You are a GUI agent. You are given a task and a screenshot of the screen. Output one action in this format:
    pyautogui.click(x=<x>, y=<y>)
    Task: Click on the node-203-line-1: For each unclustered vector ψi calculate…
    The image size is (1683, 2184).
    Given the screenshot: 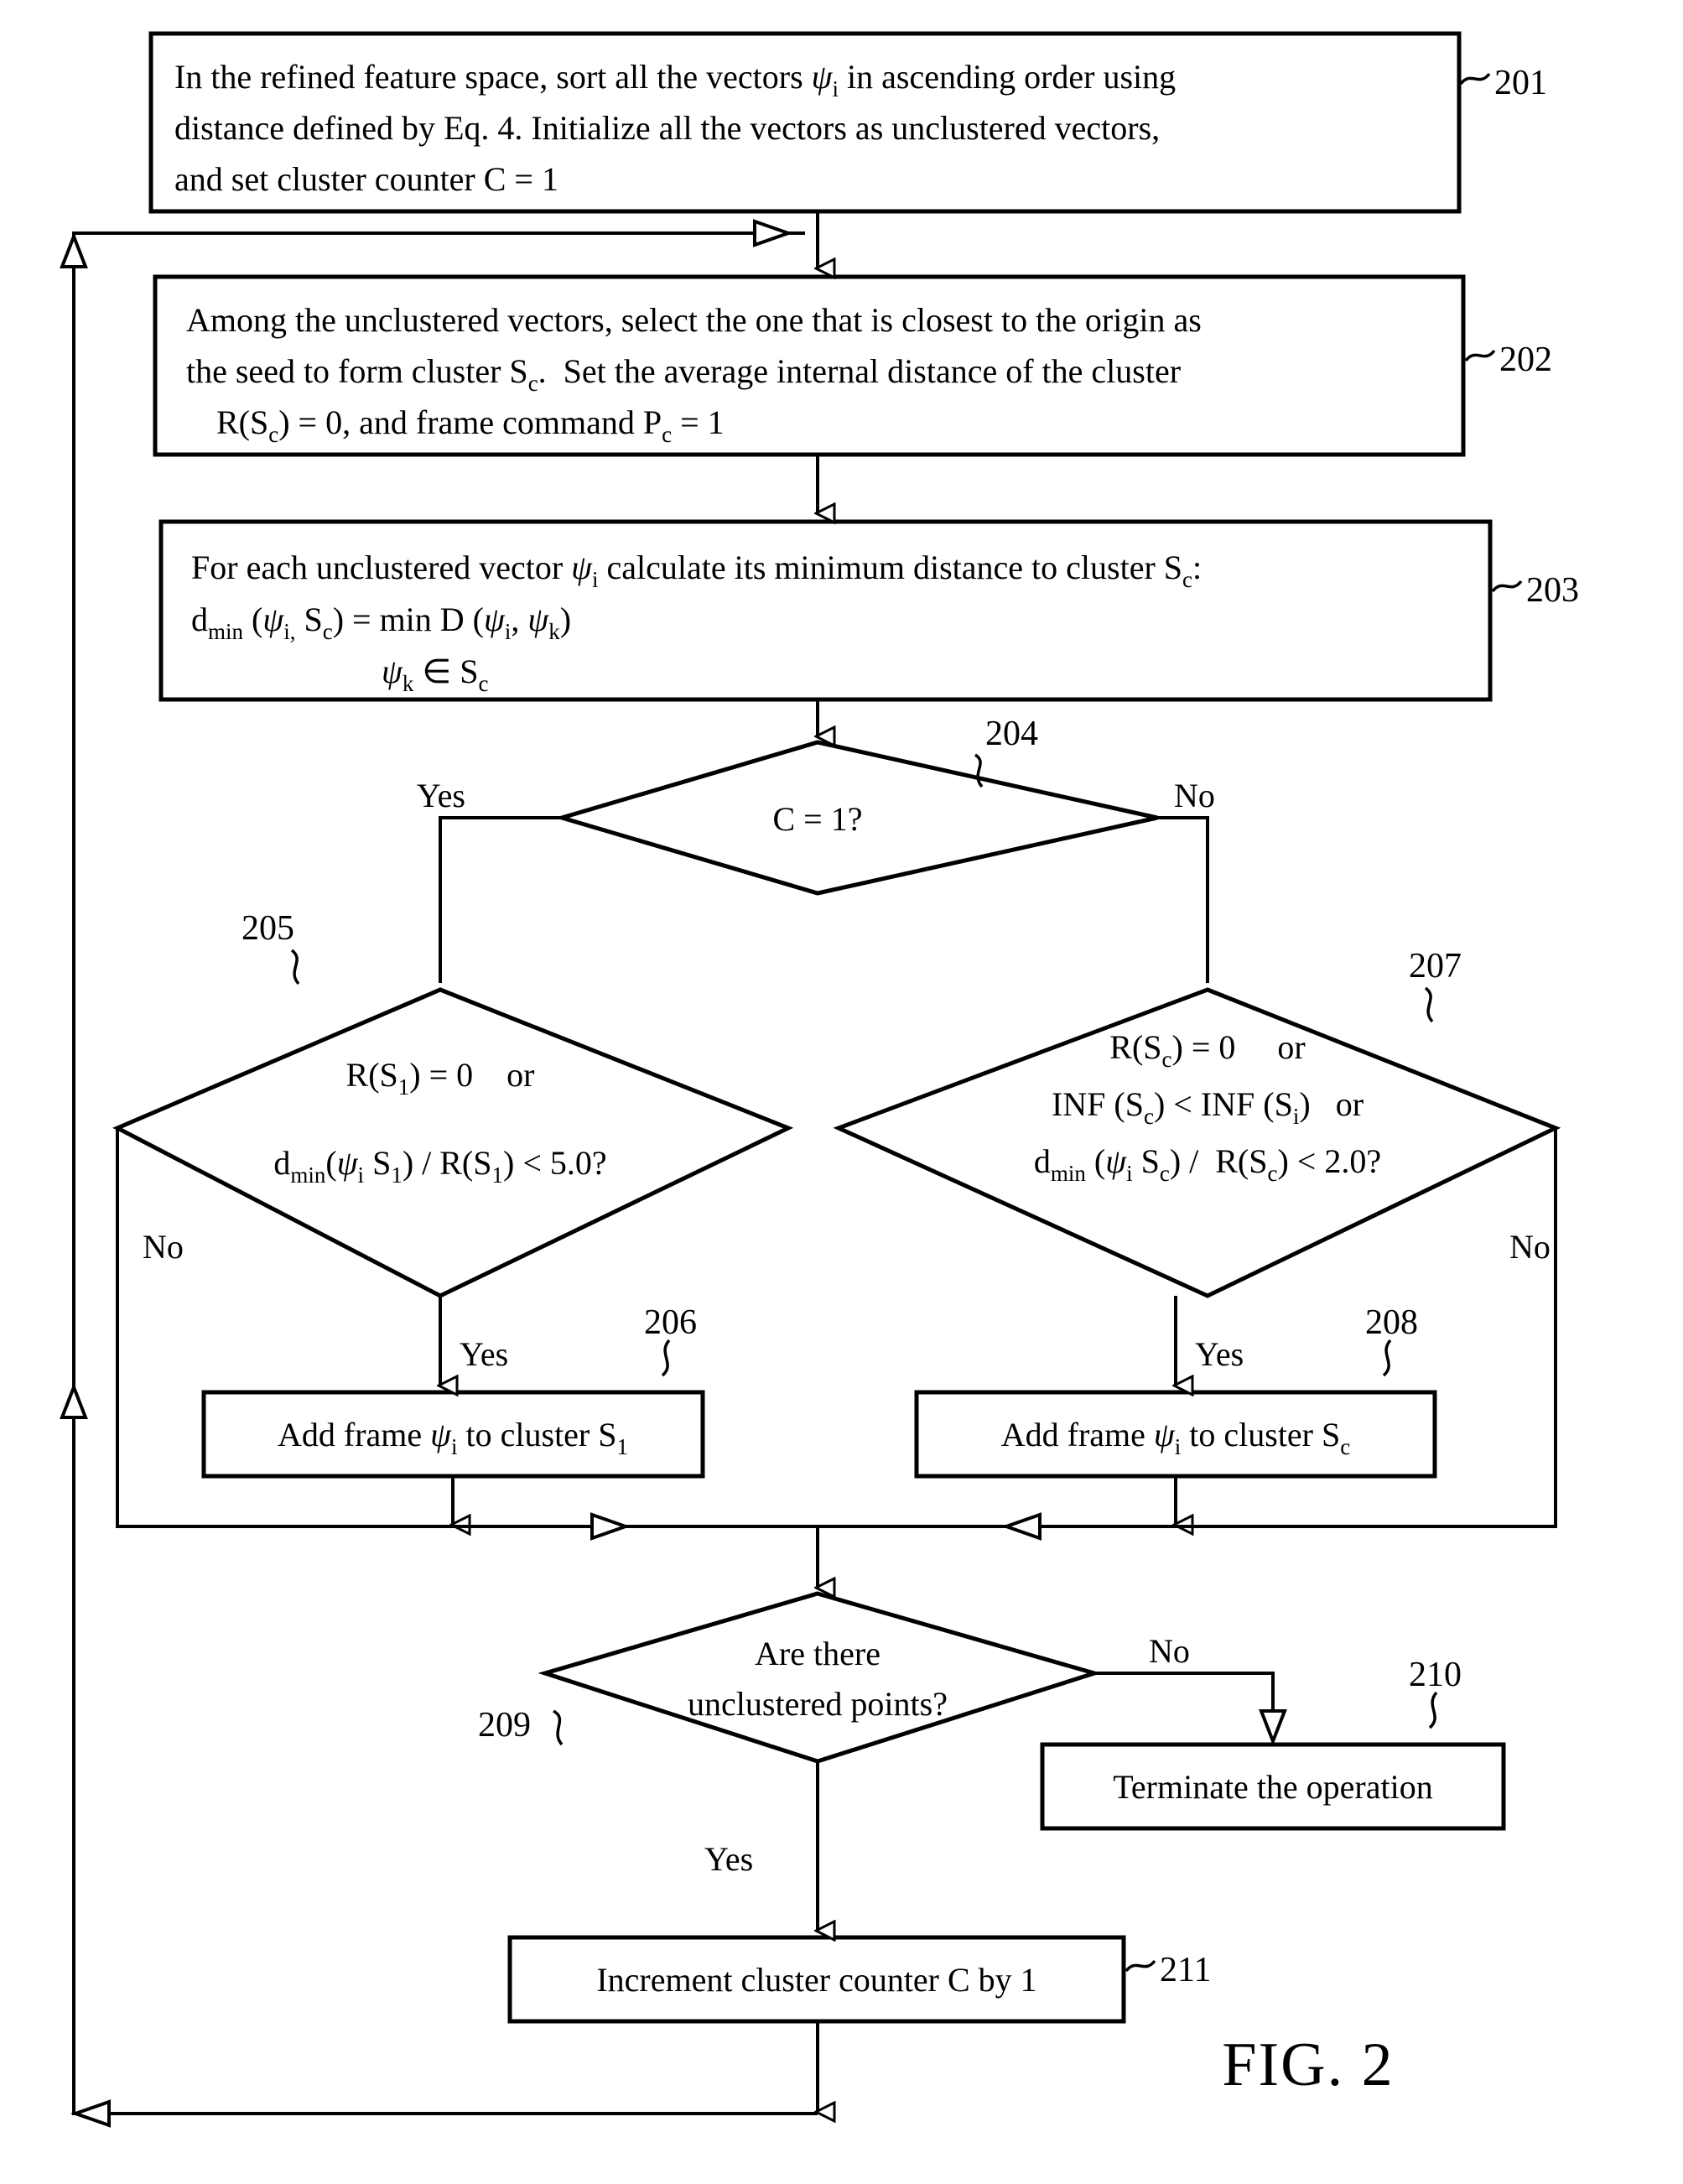 What is the action you would take?
    pyautogui.click(x=696, y=570)
    